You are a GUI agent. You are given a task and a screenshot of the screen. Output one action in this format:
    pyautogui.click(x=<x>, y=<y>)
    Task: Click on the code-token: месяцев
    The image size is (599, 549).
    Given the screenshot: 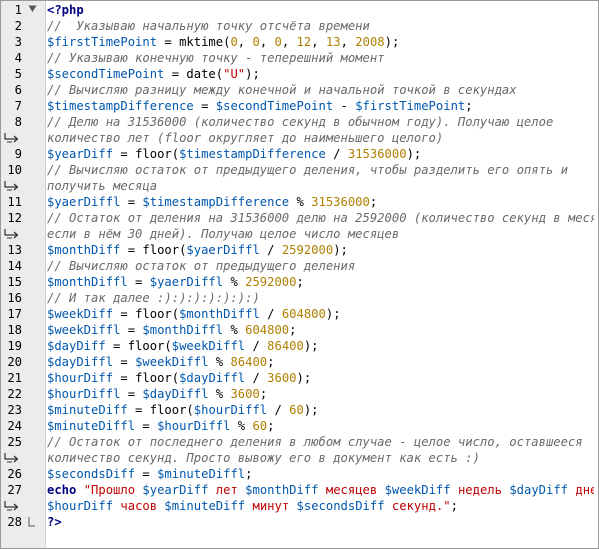 What is the action you would take?
    pyautogui.click(x=351, y=490)
    